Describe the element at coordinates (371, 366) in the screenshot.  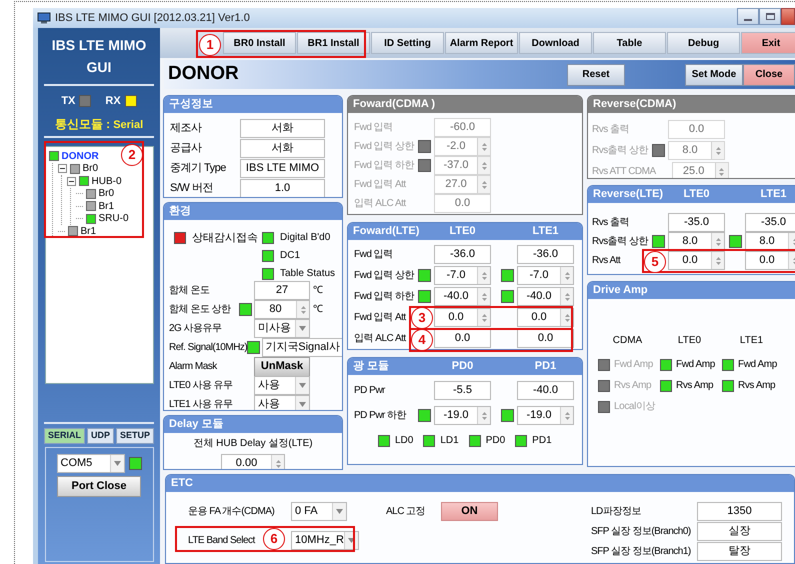
I see `panel-title: 광 모듈` at that location.